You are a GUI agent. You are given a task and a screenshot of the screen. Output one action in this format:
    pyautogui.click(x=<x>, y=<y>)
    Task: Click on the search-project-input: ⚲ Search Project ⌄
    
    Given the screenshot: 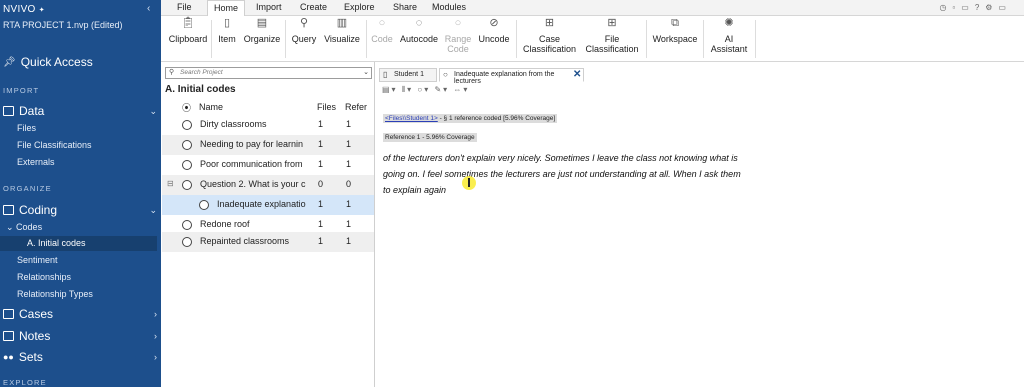 What is the action you would take?
    pyautogui.click(x=268, y=73)
    